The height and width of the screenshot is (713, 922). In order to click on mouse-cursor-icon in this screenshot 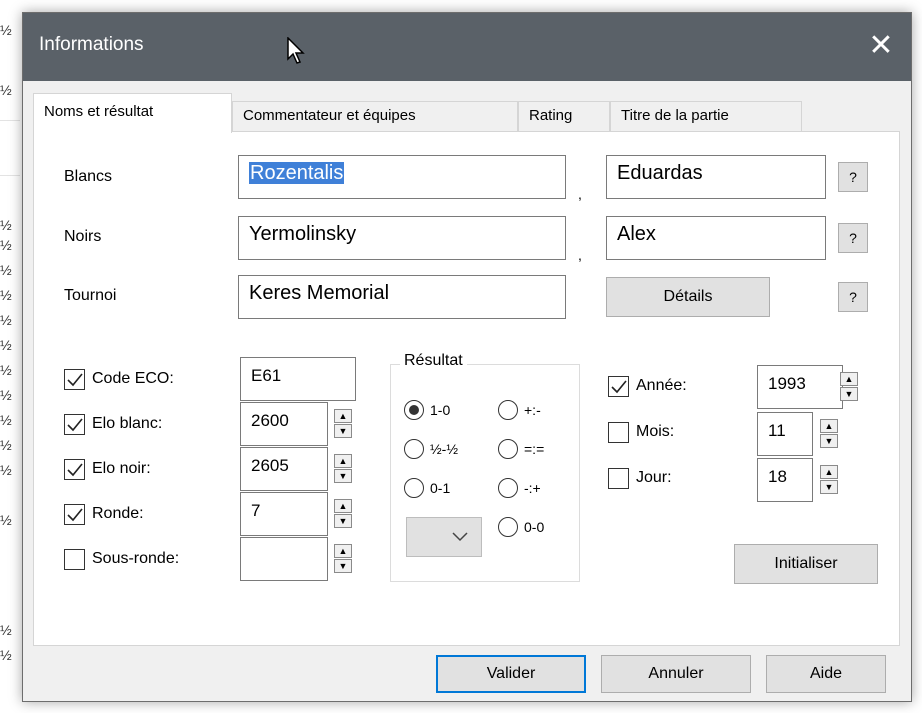, I will do `click(296, 50)`.